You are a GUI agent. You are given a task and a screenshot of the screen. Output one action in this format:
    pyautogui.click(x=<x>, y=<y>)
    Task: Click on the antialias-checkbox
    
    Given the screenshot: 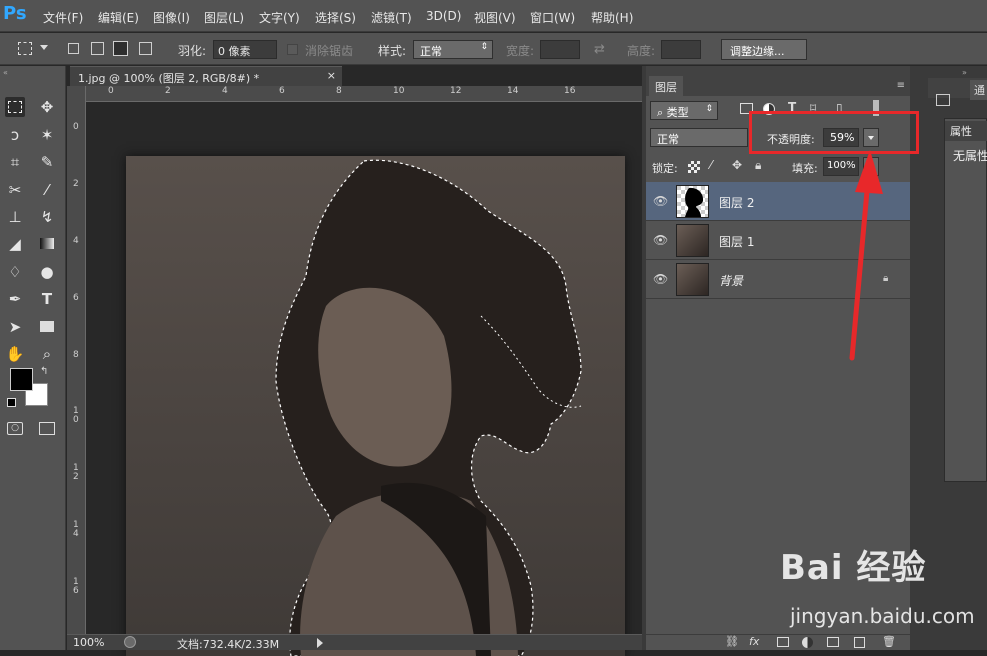 What is the action you would take?
    pyautogui.click(x=292, y=49)
    